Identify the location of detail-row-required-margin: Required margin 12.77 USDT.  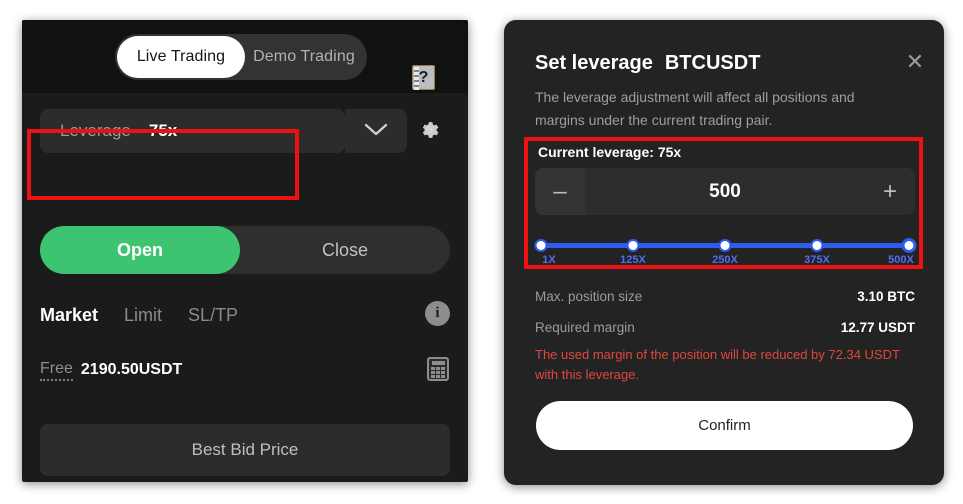
(725, 327).